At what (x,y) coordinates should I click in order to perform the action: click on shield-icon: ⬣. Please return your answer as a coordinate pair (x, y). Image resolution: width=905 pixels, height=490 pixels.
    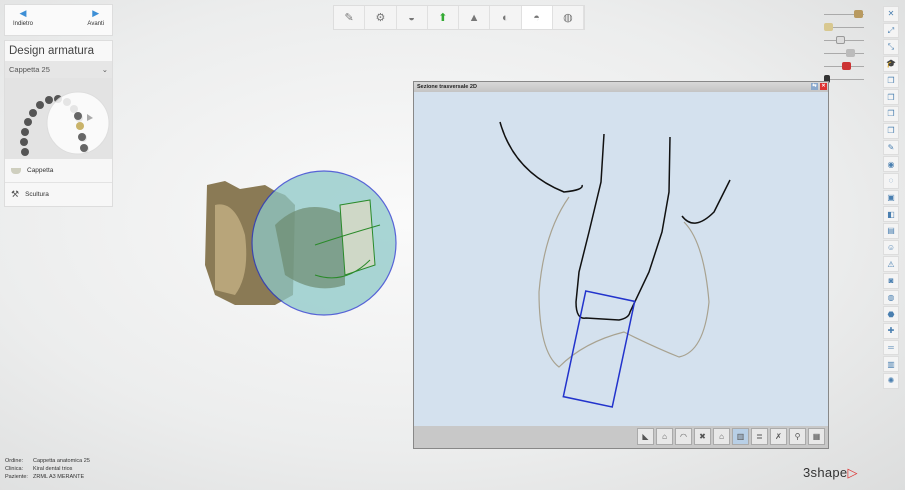
    Looking at the image, I should click on (891, 314).